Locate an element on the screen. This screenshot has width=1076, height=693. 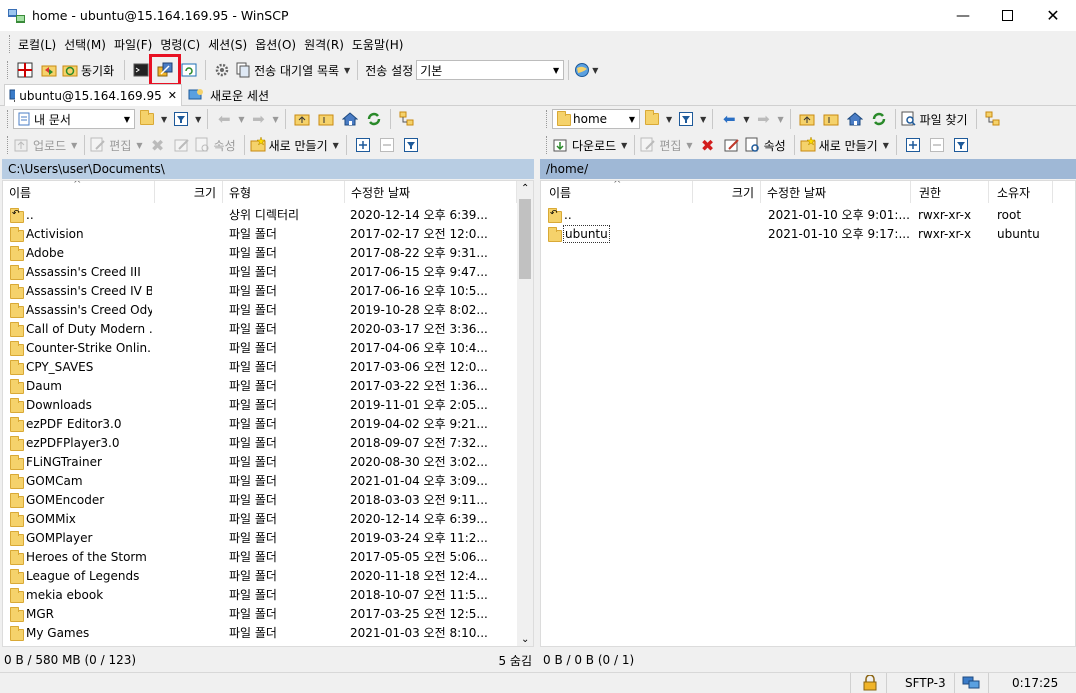
right-parent-dir-button is located at coordinates (807, 119).